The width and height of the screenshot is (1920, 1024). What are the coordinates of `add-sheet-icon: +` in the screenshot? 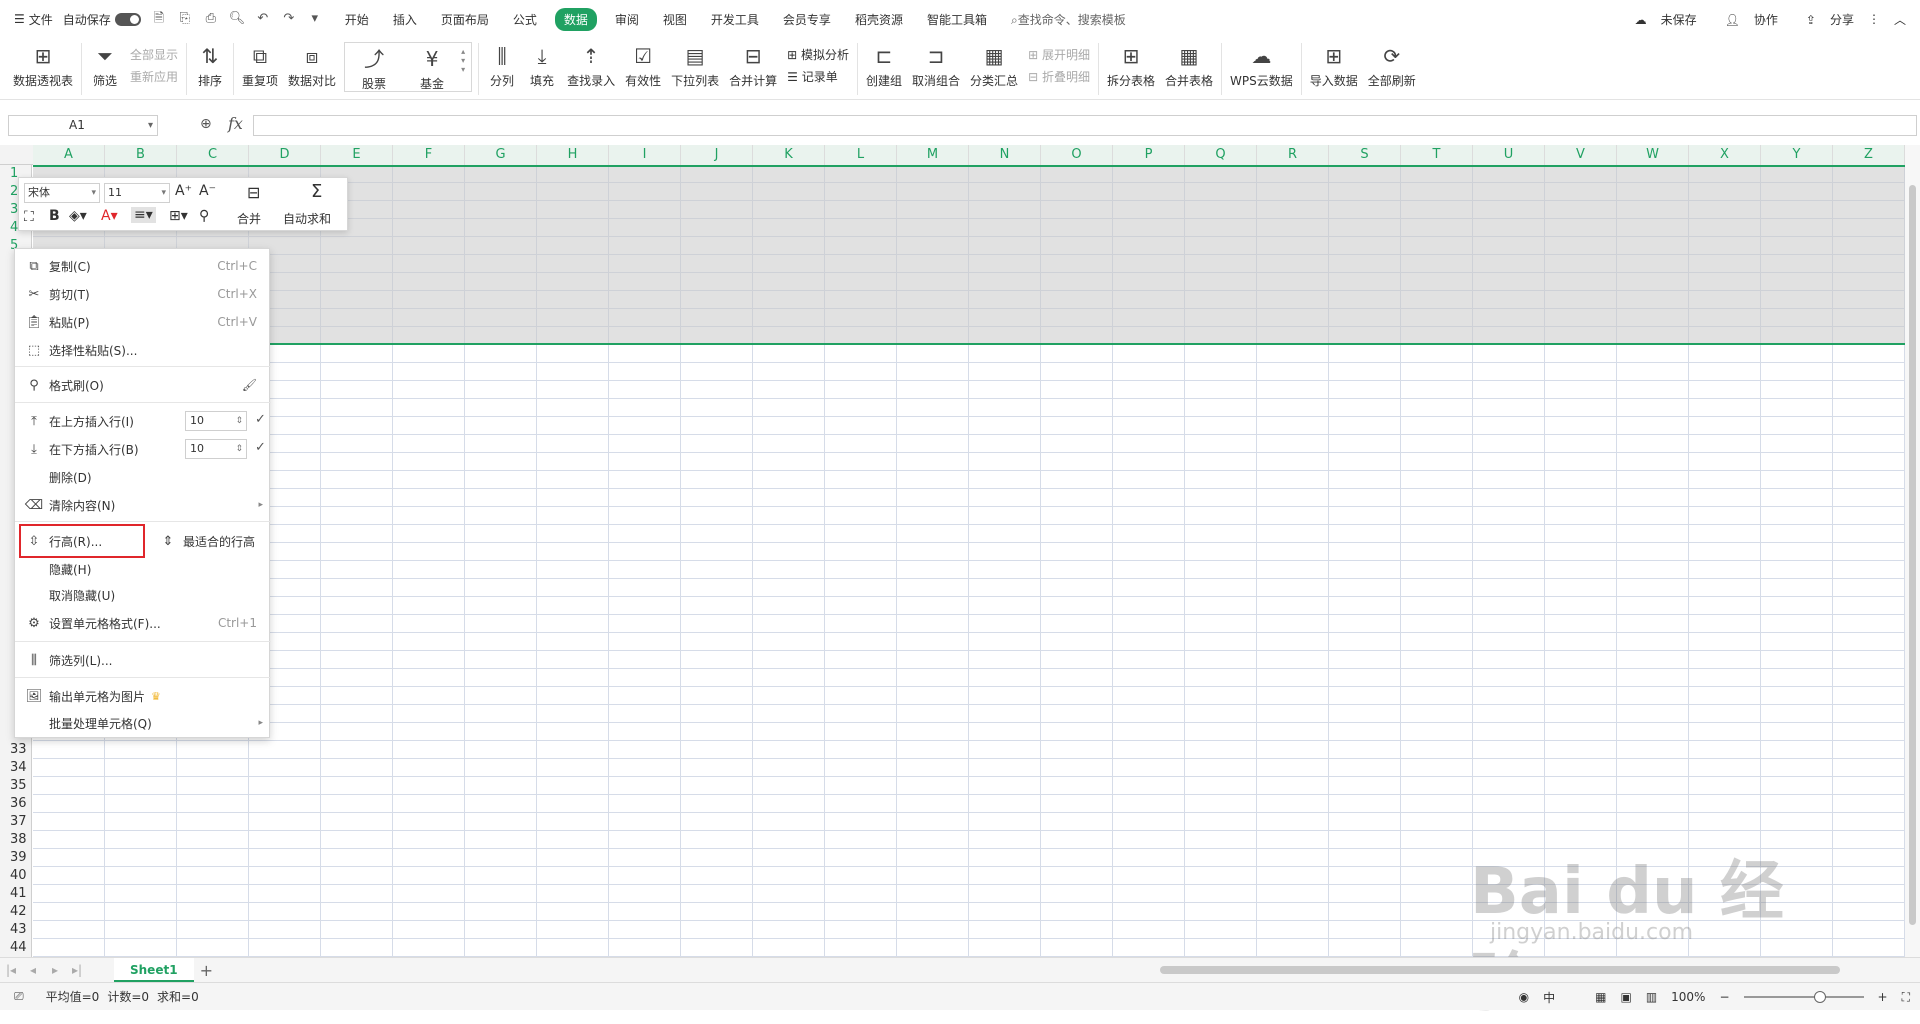 It's located at (206, 970).